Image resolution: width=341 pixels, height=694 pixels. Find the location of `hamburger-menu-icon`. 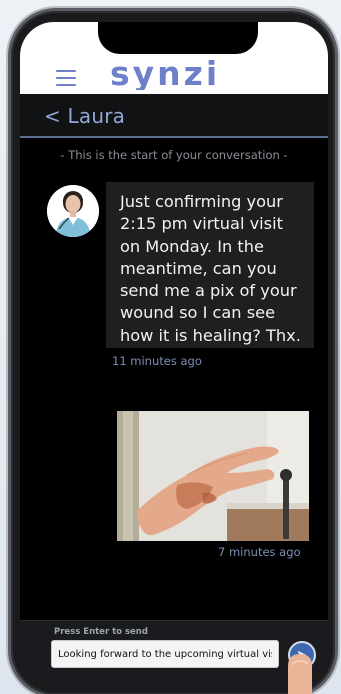

hamburger-menu-icon is located at coordinates (66, 78).